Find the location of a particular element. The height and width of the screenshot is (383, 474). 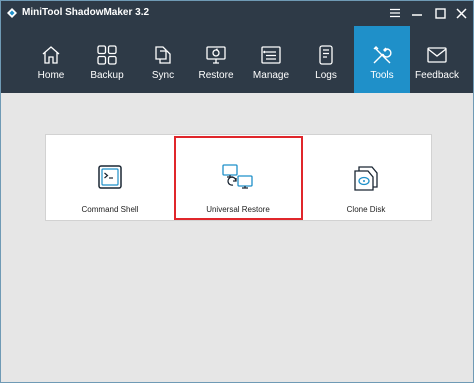

app-logo-icon is located at coordinates (12, 13).